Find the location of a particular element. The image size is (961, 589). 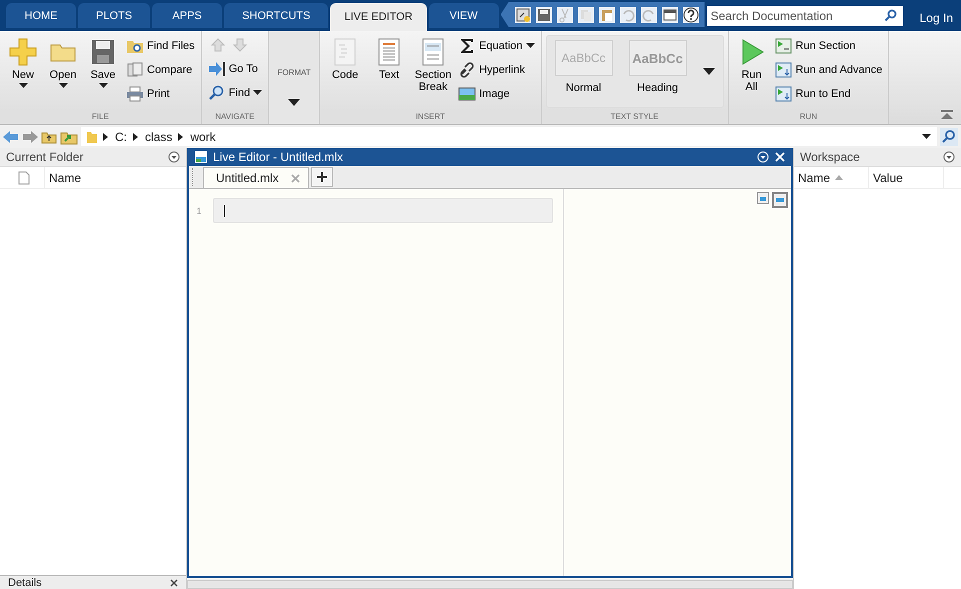

sort-ascending-icon is located at coordinates (839, 177).